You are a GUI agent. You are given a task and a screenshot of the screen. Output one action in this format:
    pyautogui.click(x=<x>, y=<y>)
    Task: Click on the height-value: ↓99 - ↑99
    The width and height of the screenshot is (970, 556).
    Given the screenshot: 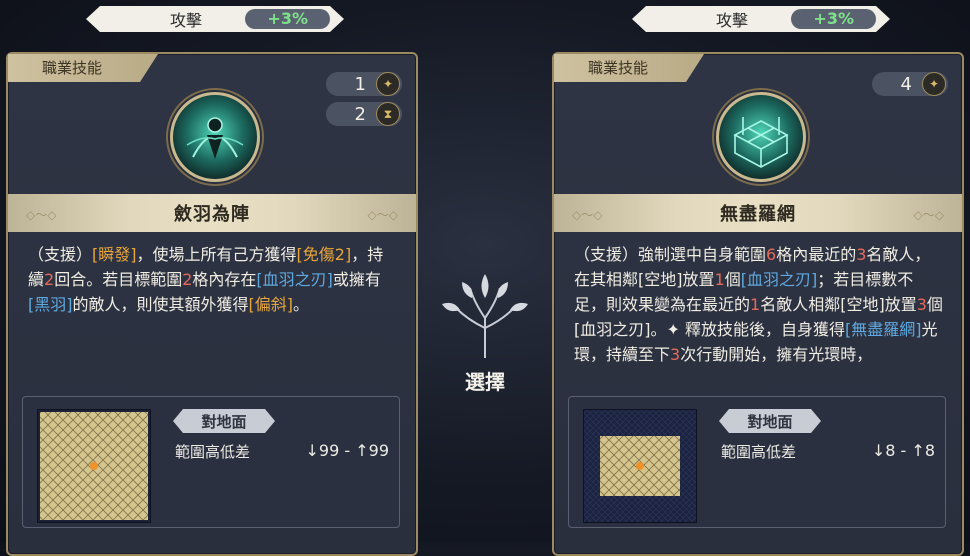 What is the action you would take?
    pyautogui.click(x=347, y=450)
    